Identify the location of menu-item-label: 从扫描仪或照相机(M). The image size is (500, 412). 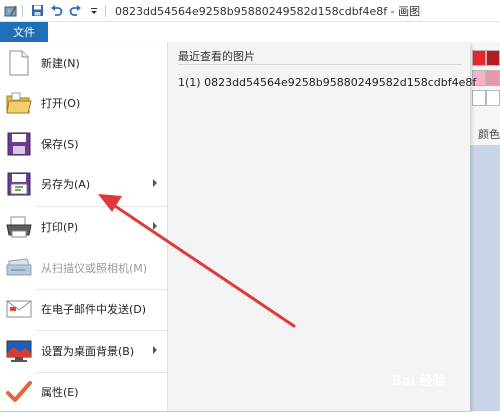
(94, 268).